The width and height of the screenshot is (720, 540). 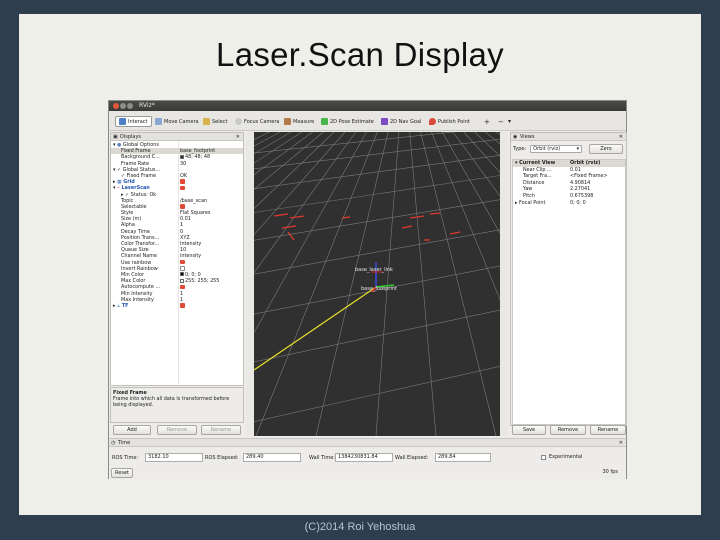 What do you see at coordinates (568, 430) in the screenshot?
I see `remove-view-button: Remove` at bounding box center [568, 430].